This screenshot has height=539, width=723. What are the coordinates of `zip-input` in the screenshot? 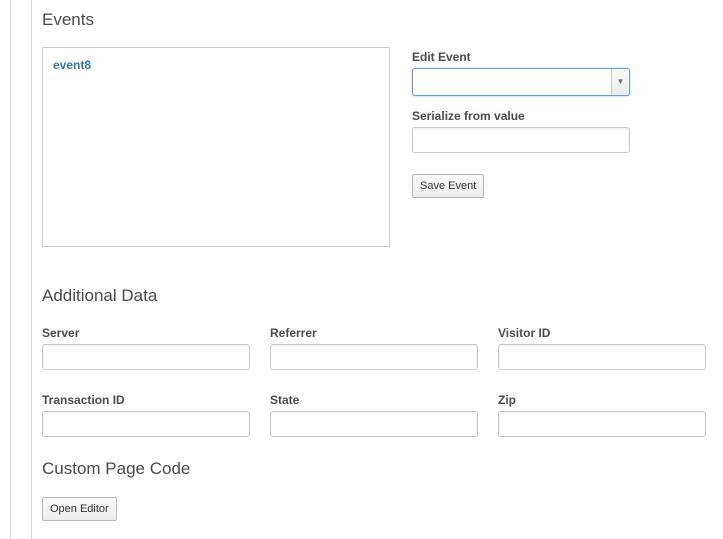 It's located at (602, 424).